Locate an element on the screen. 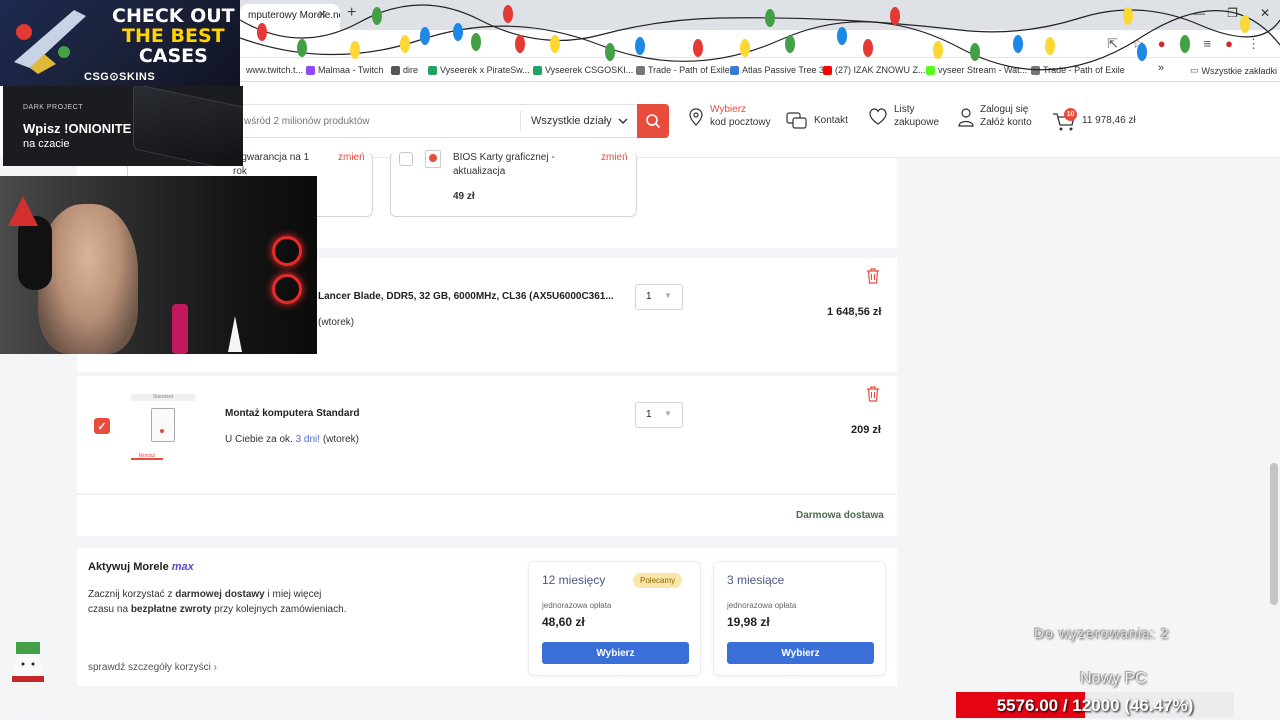  search-icon is located at coordinates (653, 121).